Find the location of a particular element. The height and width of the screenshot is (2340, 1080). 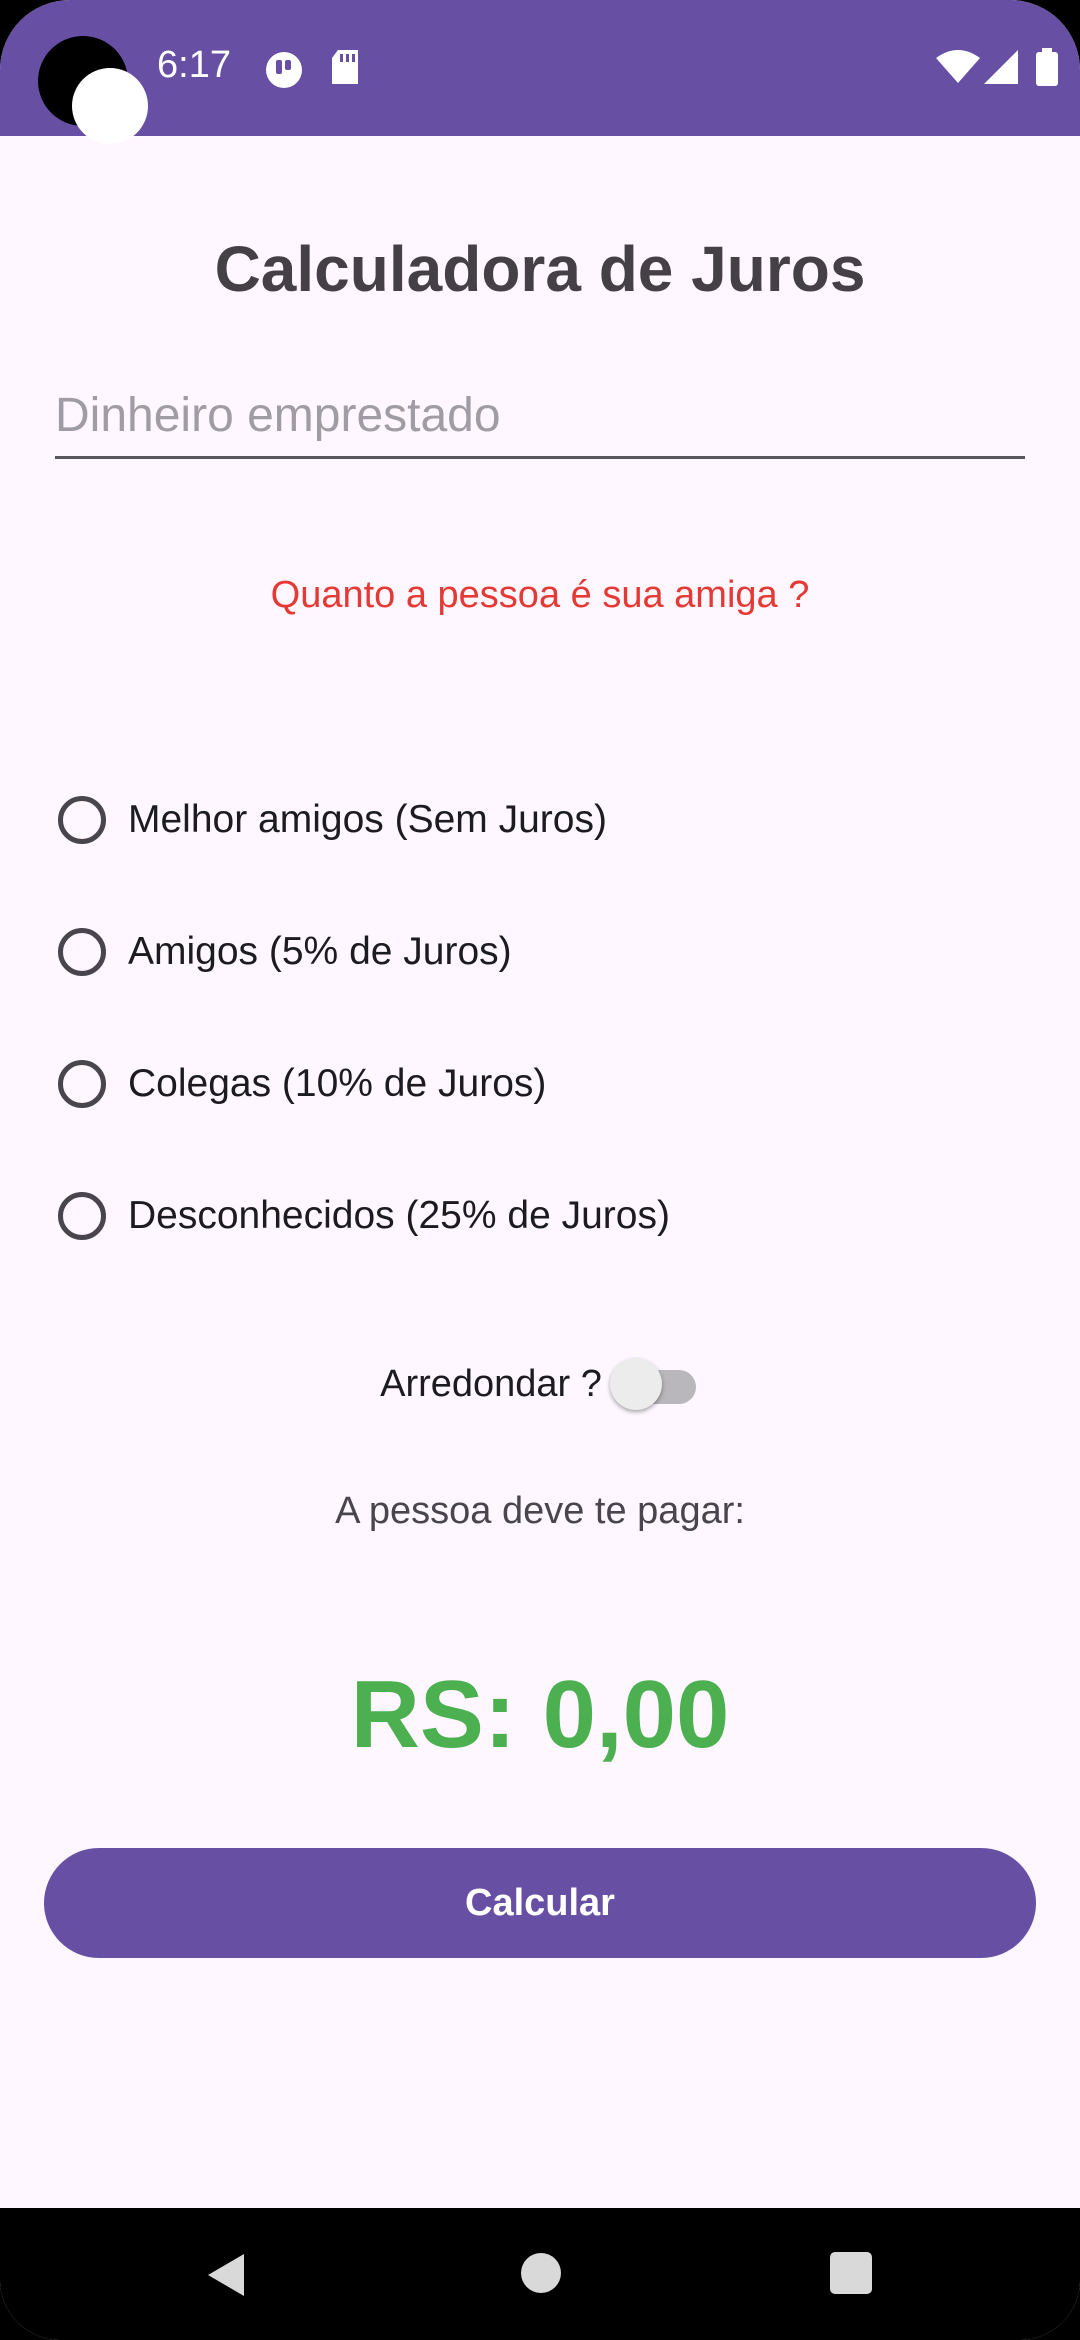

recents-icon is located at coordinates (851, 2275).